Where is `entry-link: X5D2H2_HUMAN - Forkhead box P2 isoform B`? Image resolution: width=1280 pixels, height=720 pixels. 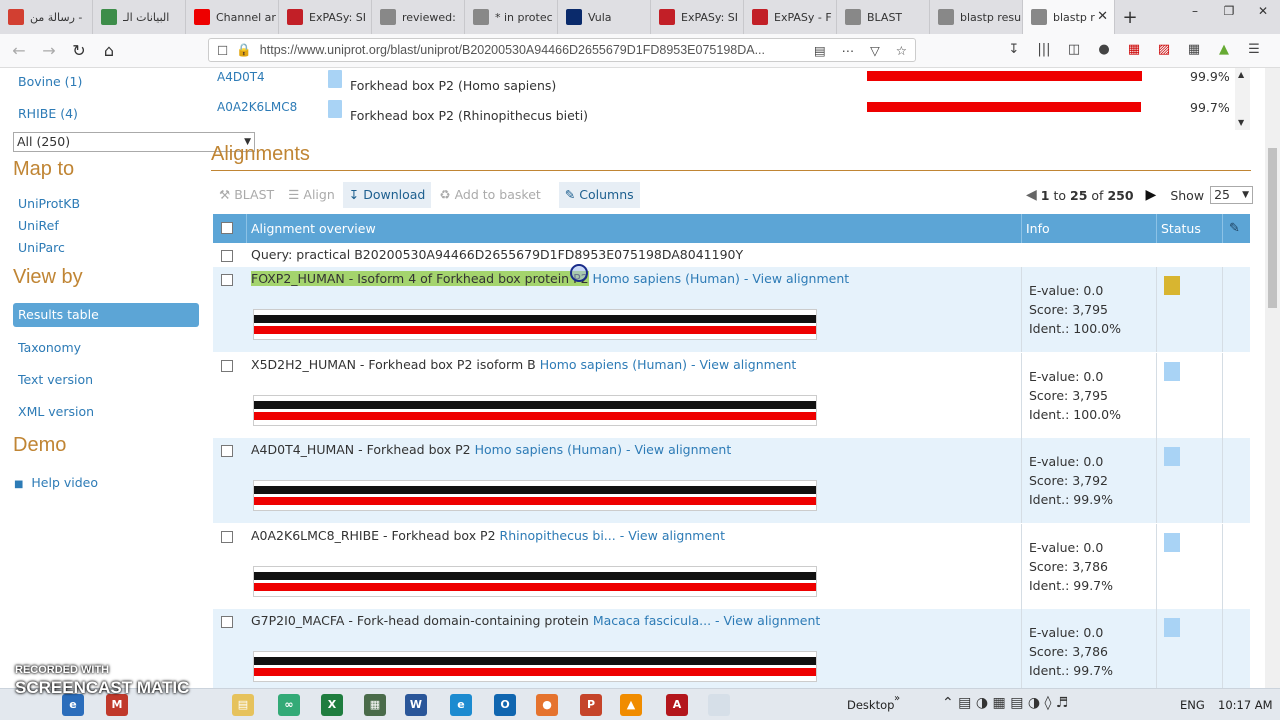 entry-link: X5D2H2_HUMAN - Forkhead box P2 isoform B is located at coordinates (393, 364).